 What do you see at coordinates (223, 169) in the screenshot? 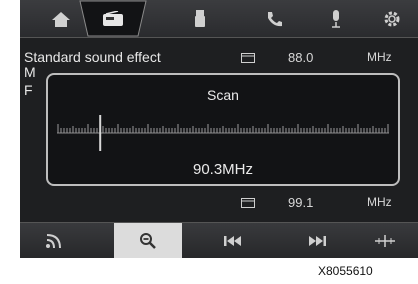
I see `scan-frequency-readout: 90.3MHz` at bounding box center [223, 169].